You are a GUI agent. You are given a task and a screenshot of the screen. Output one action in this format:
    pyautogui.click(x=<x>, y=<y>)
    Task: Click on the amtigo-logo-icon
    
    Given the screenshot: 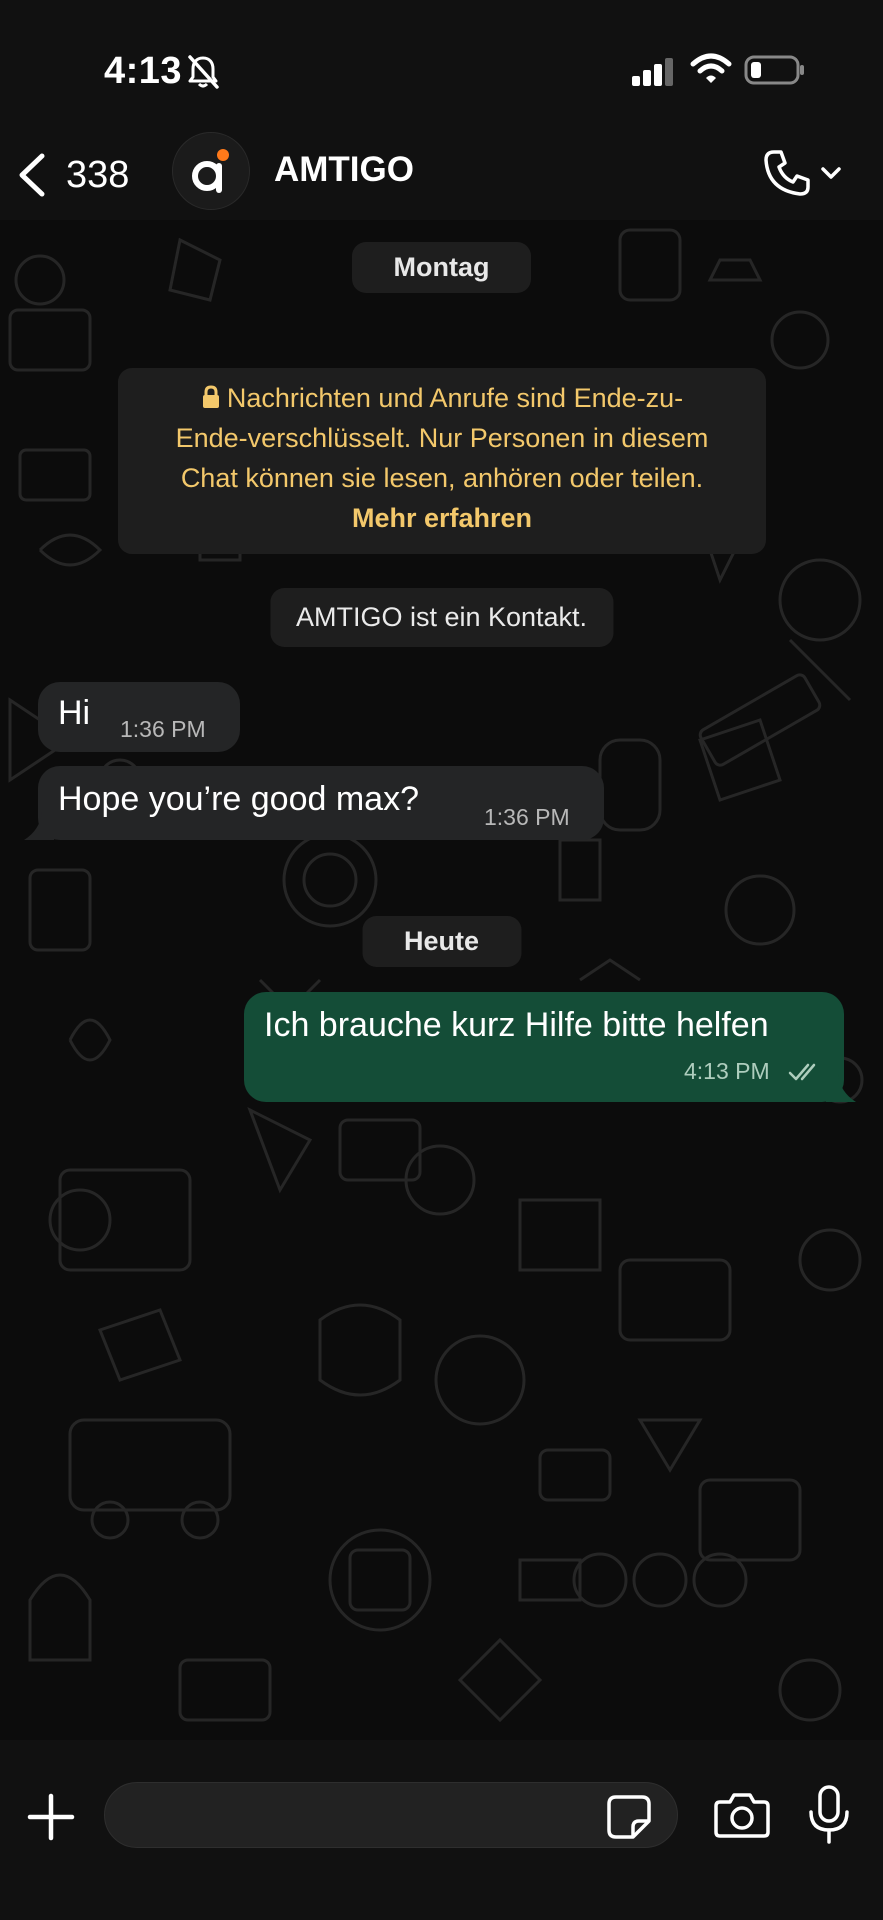 What is the action you would take?
    pyautogui.click(x=210, y=171)
    